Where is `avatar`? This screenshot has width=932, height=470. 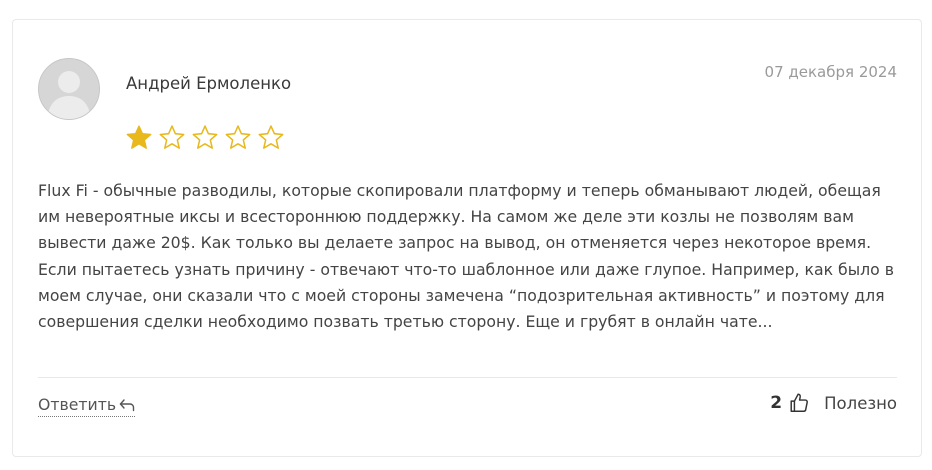
avatar is located at coordinates (69, 89).